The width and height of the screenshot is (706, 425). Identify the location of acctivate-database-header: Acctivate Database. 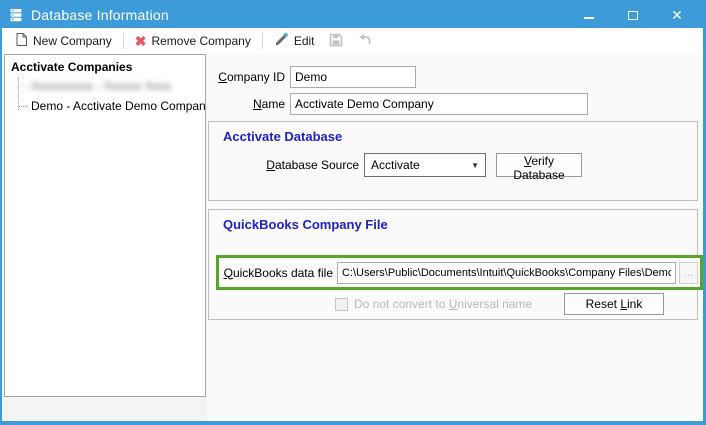
(283, 136).